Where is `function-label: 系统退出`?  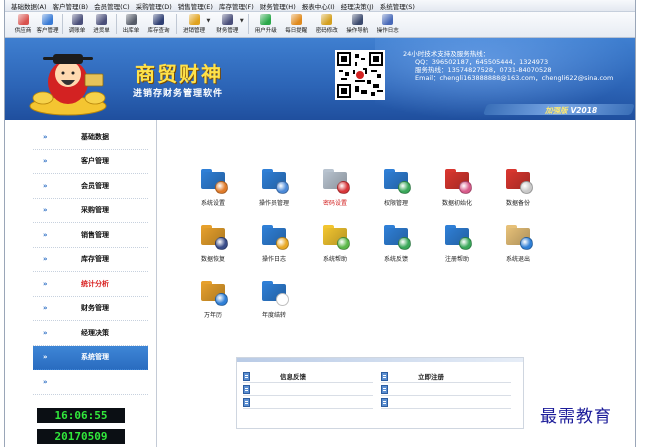
function-label: 系统退出 is located at coordinates (517, 259).